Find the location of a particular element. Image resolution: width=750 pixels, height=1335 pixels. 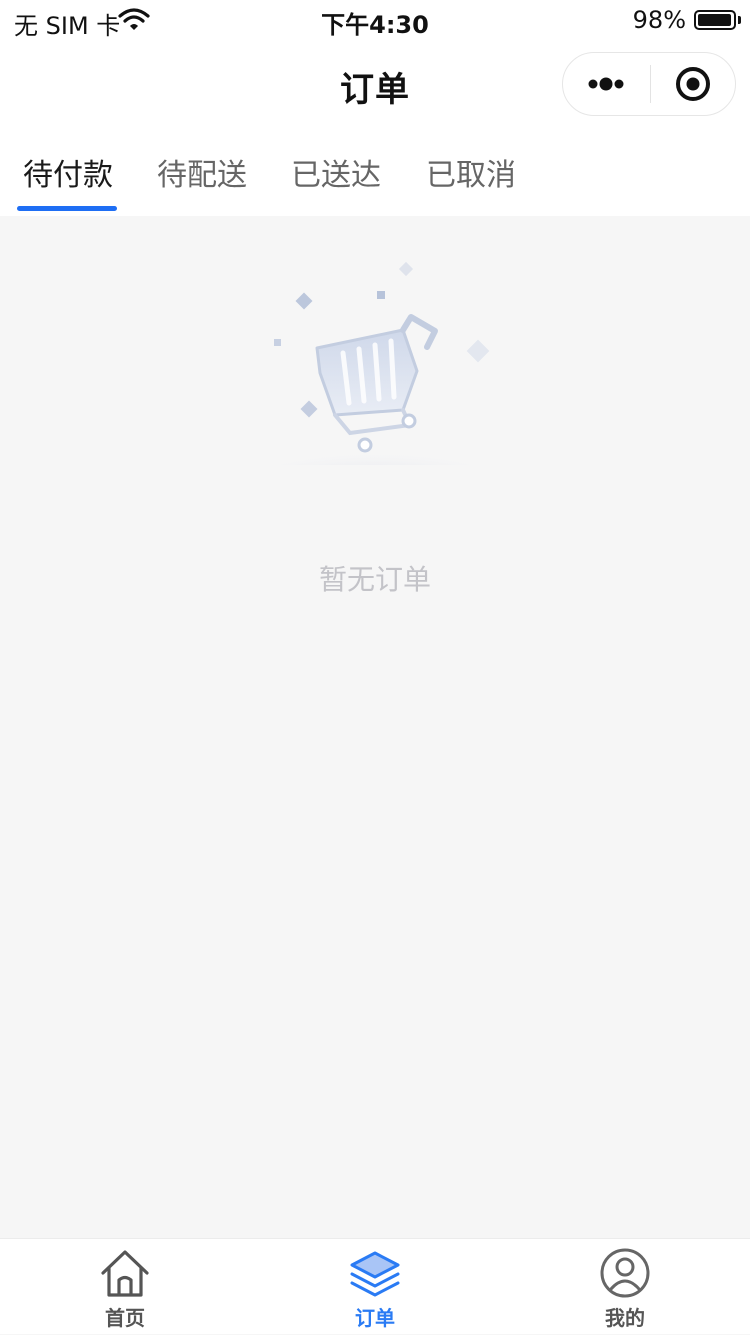

empty-cart-illustration is located at coordinates (375, 382).